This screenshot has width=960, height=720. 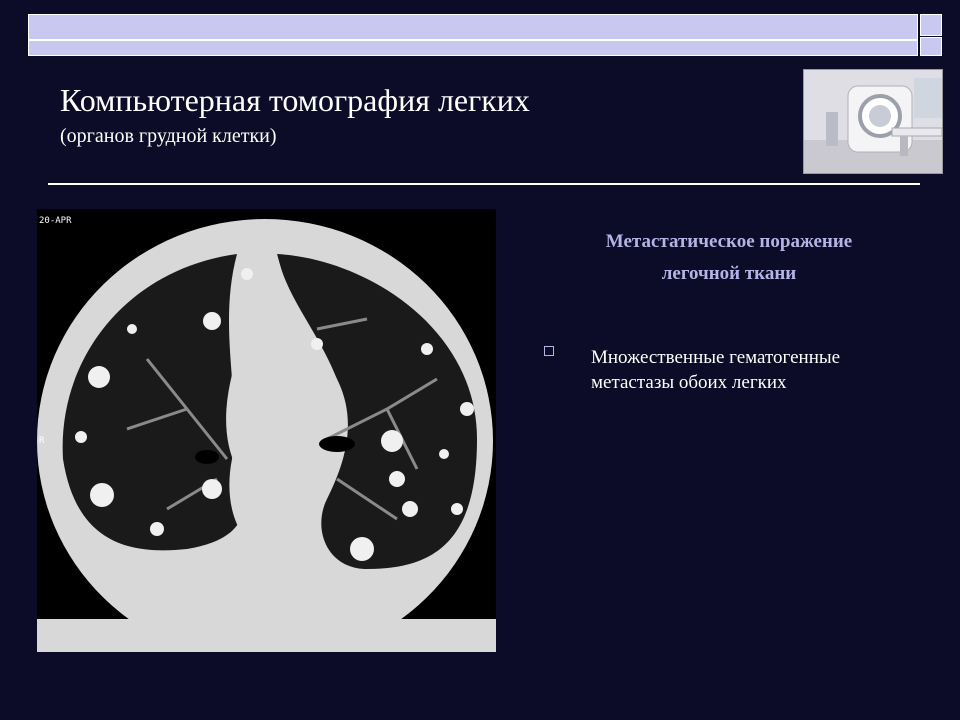 I want to click on slide-subtitle: (органов грудной клетки), so click(x=168, y=136).